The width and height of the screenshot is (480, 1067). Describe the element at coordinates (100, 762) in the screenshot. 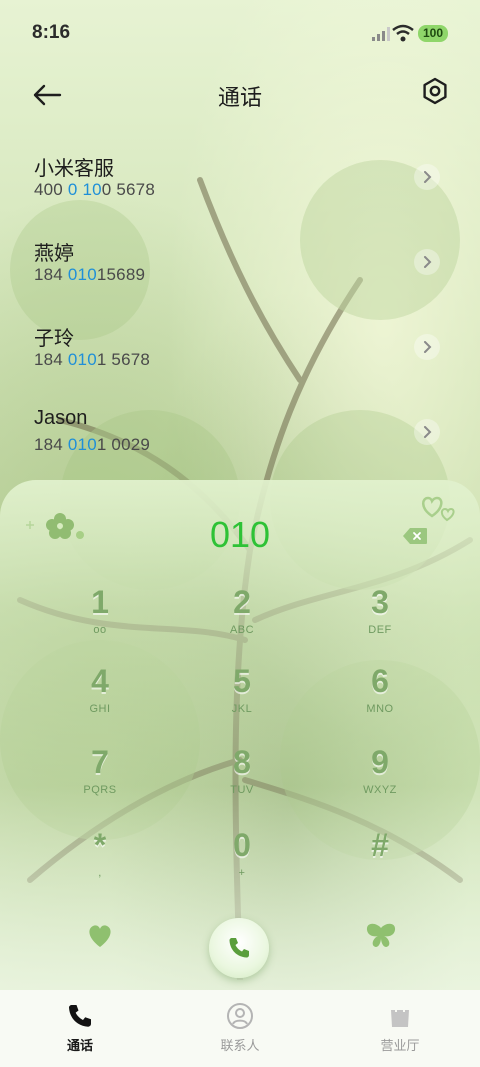

I see `dial-key-digit: 7` at that location.